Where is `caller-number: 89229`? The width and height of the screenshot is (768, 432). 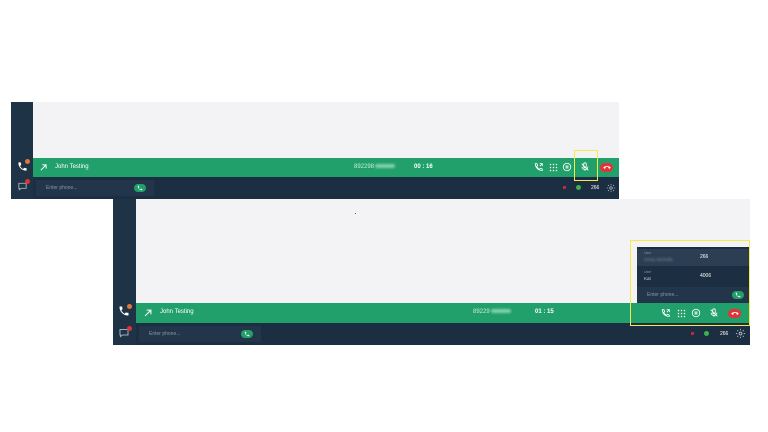
caller-number: 89229 is located at coordinates (492, 312).